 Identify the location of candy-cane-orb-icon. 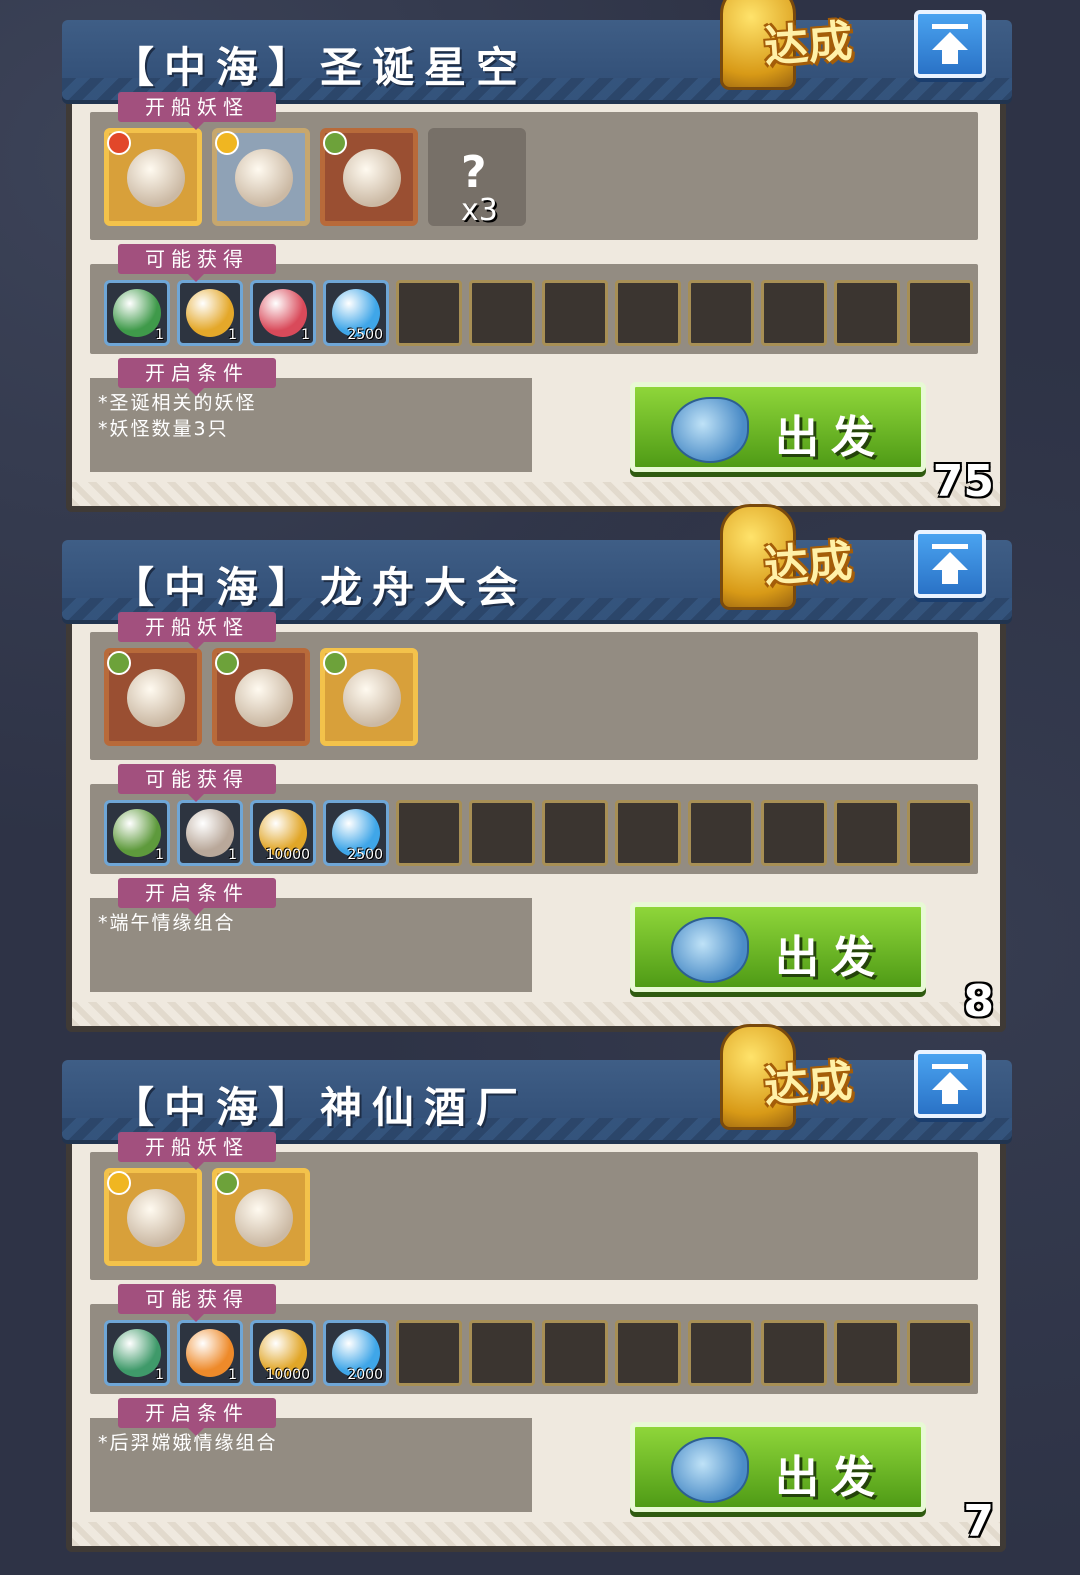
(283, 313).